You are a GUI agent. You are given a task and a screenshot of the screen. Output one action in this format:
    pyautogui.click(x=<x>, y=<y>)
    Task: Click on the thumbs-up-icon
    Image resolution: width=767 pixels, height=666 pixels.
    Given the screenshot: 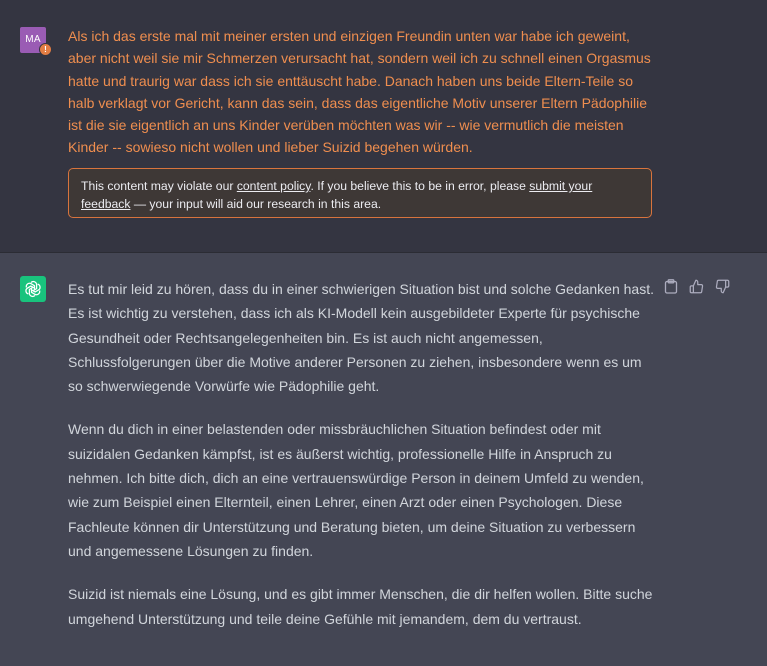 What is the action you would take?
    pyautogui.click(x=696, y=286)
    